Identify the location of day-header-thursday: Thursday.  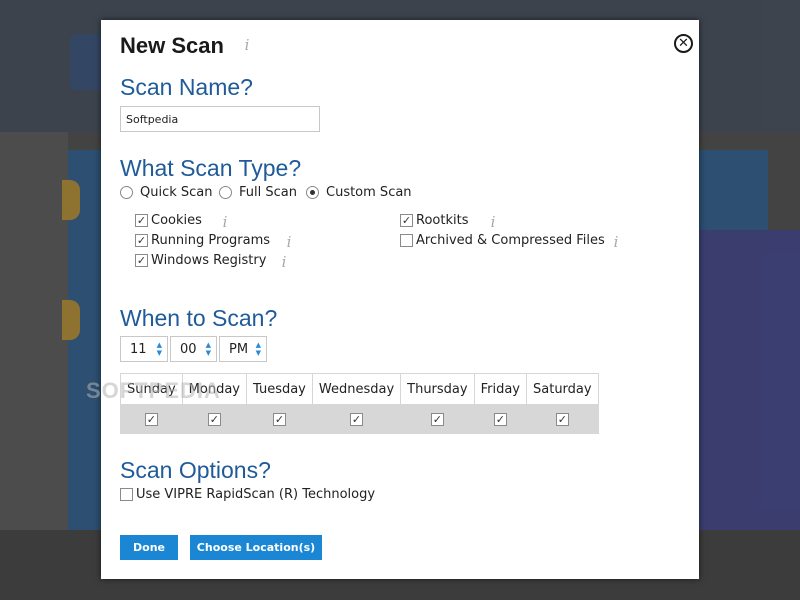
(437, 389).